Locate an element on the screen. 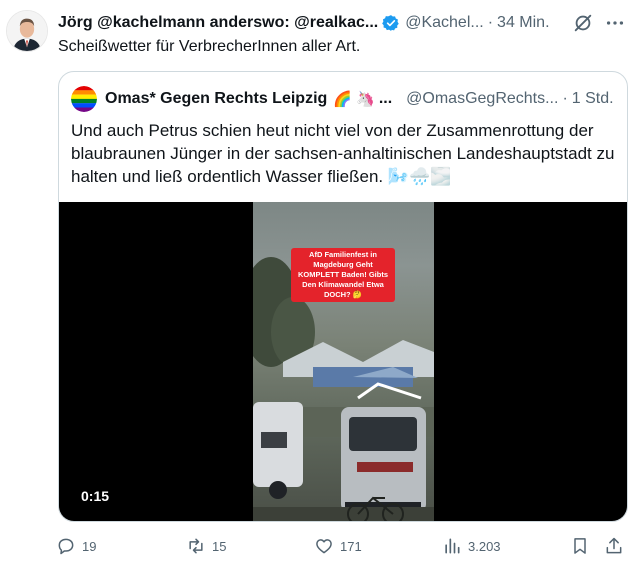 The width and height of the screenshot is (638, 563). bookmark-button is located at coordinates (580, 546).